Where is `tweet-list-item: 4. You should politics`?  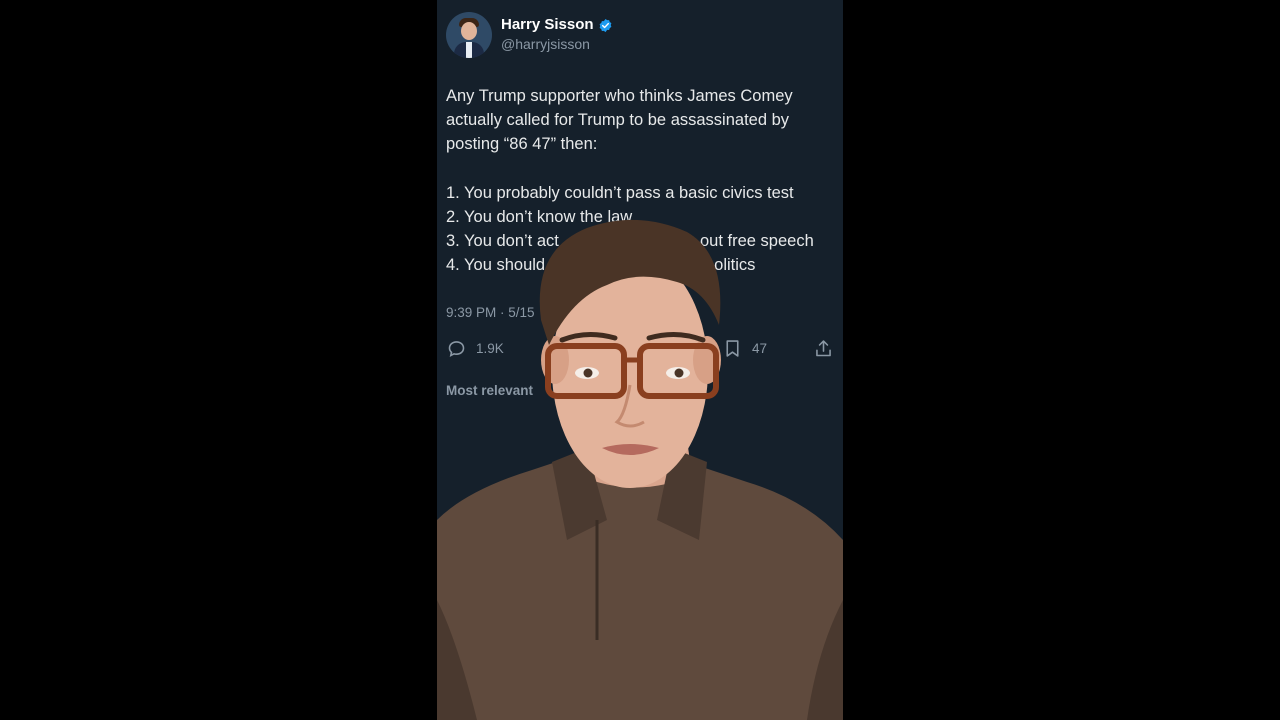 tweet-list-item: 4. You should politics is located at coordinates (642, 265).